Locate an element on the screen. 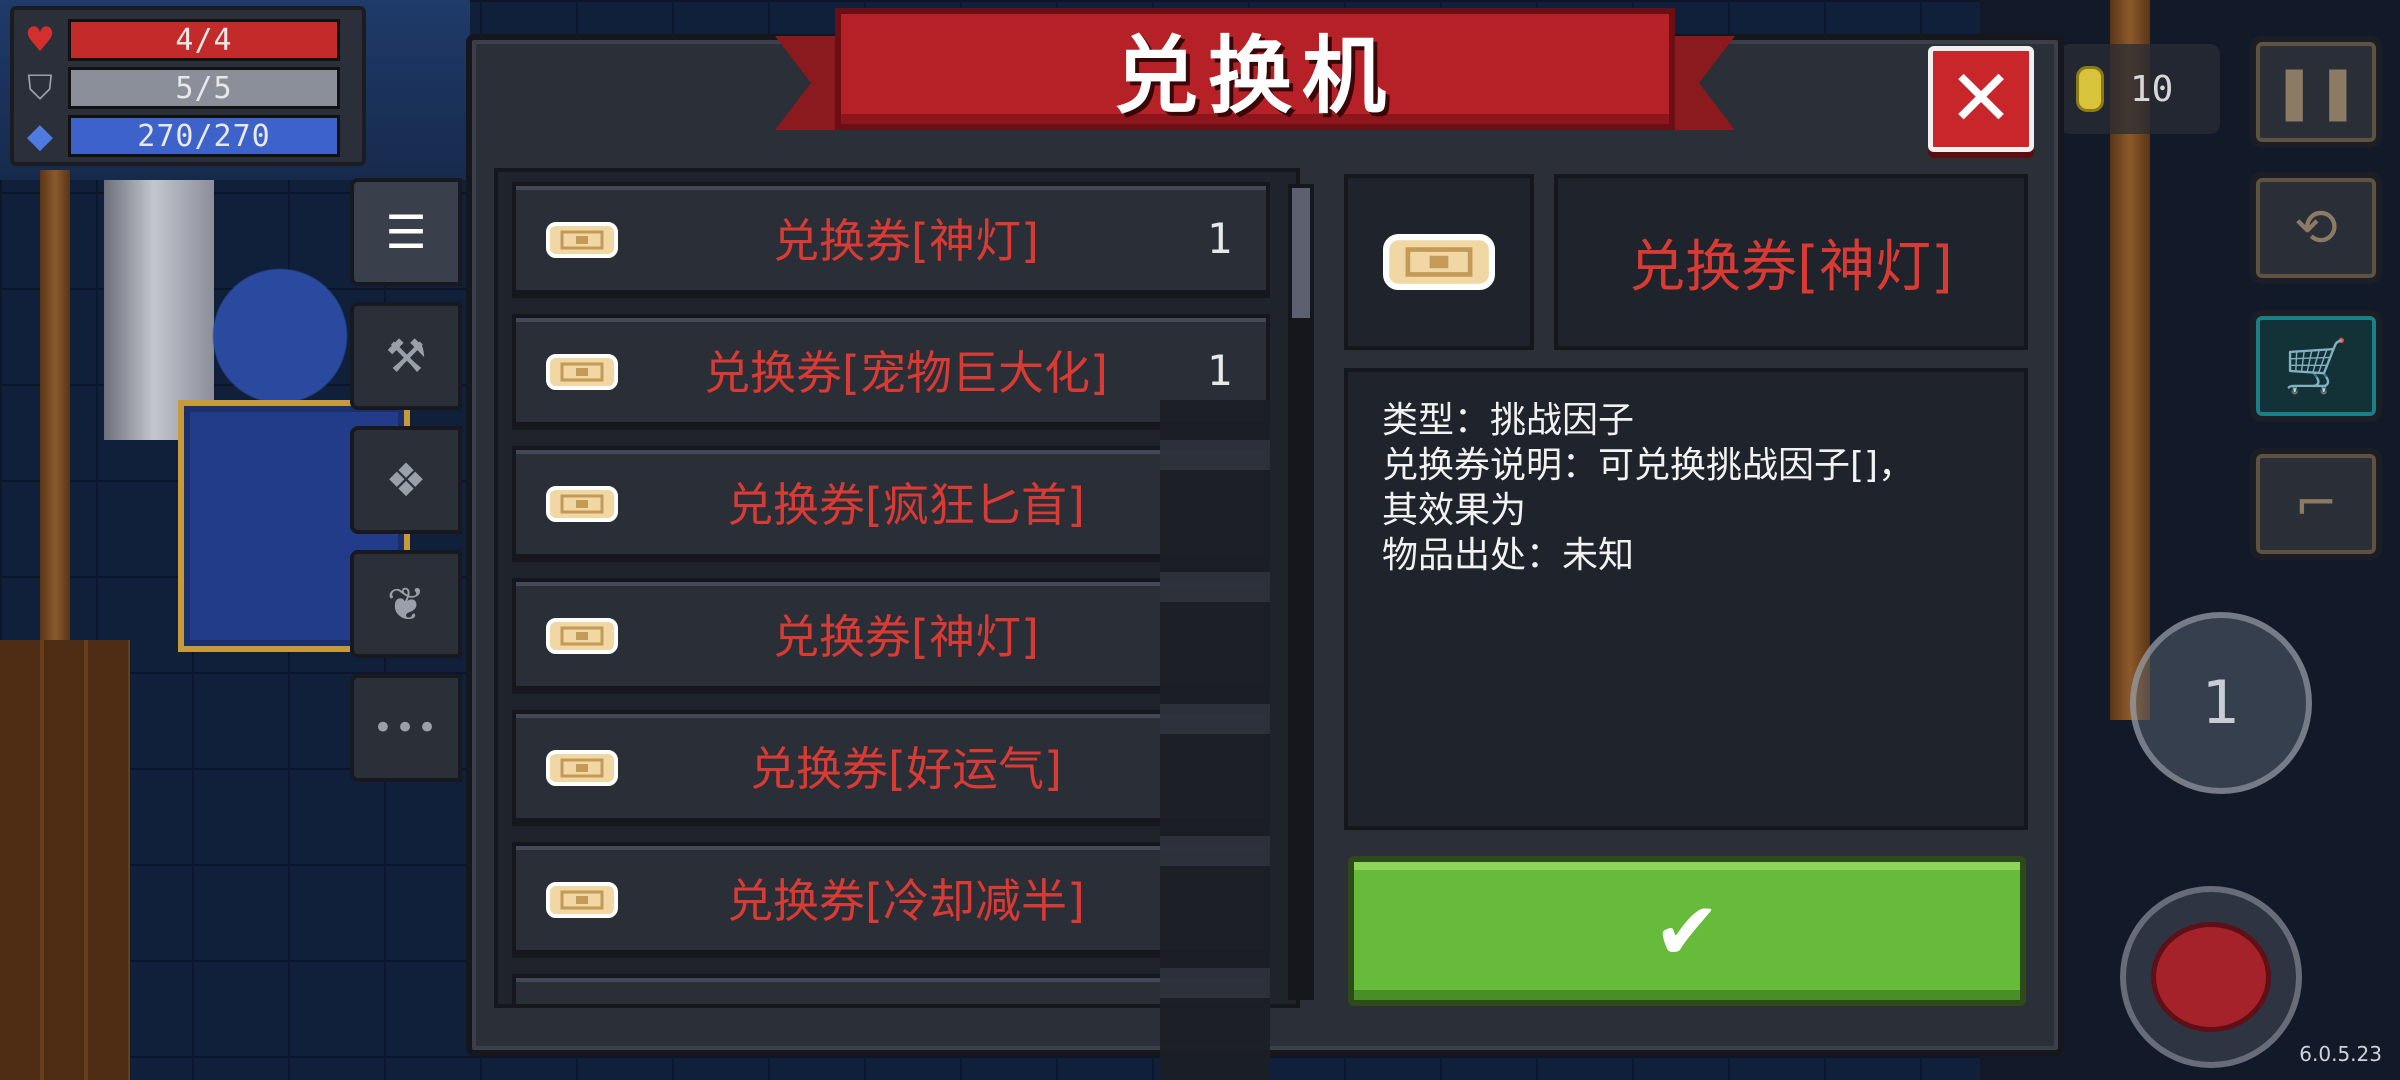 The width and height of the screenshot is (2400, 1080). item-source: 物品出处：未知 is located at coordinates (1508, 555).